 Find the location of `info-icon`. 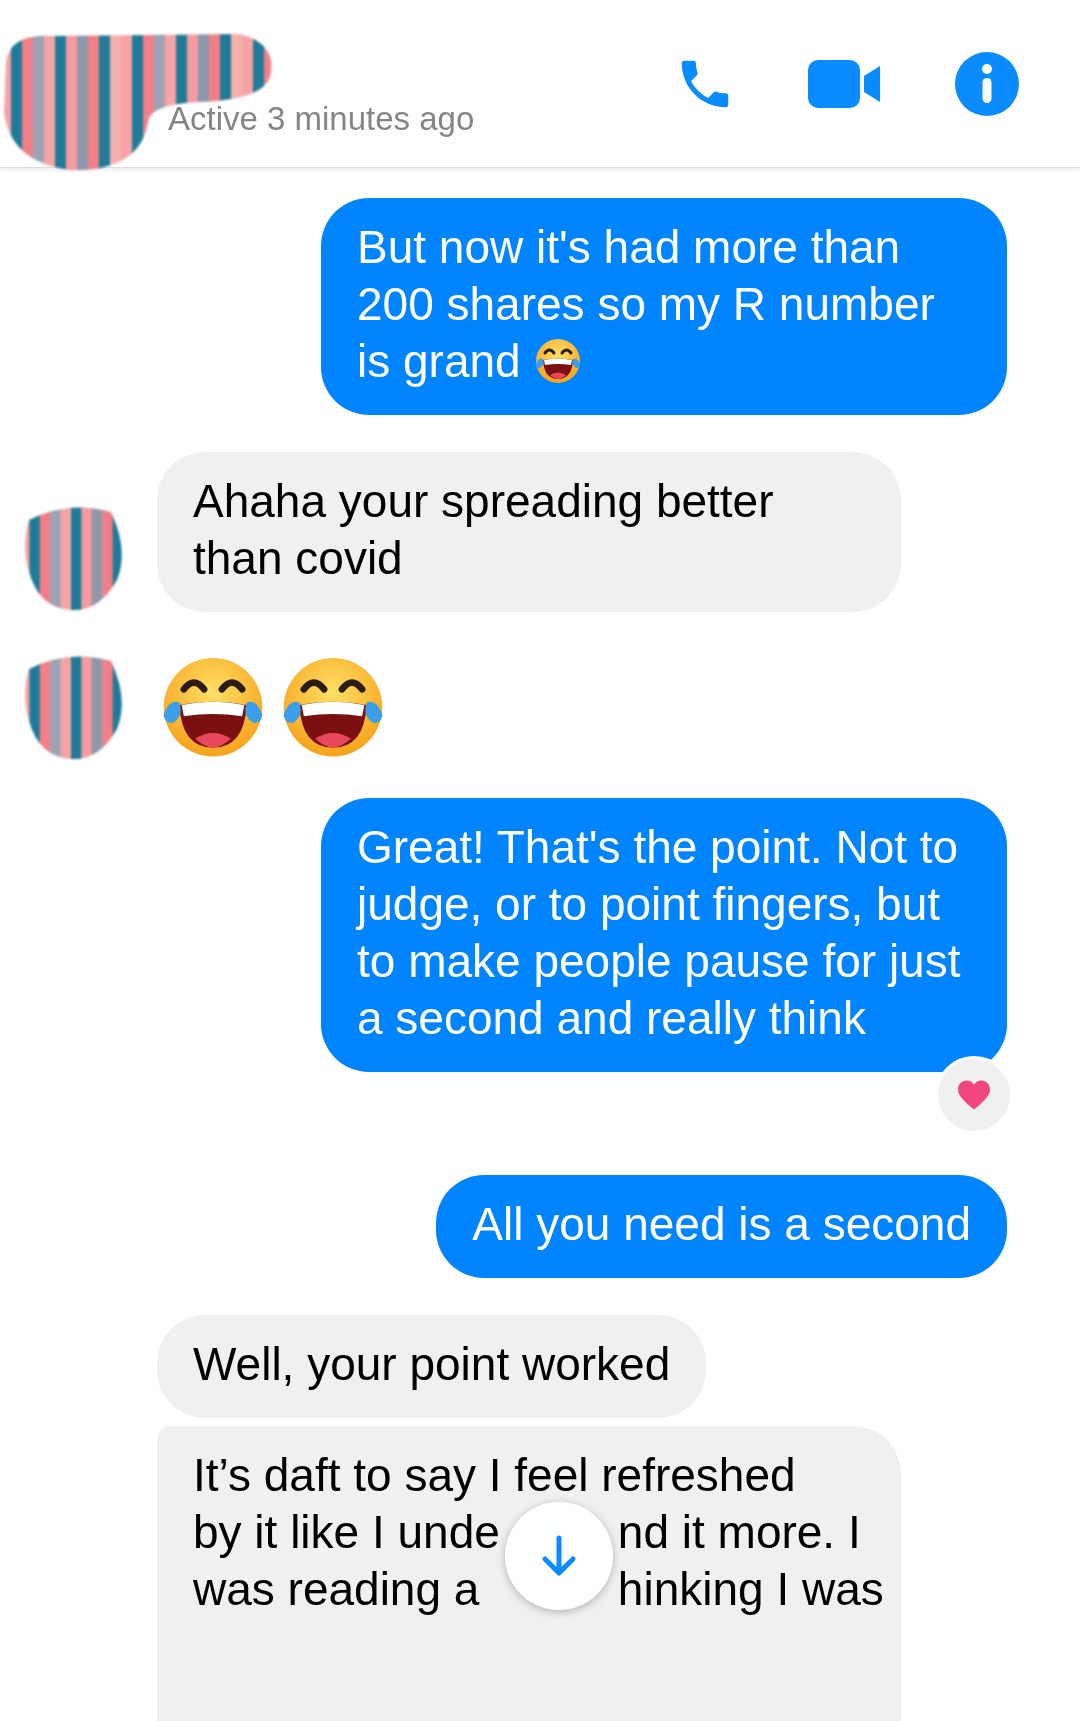

info-icon is located at coordinates (987, 83).